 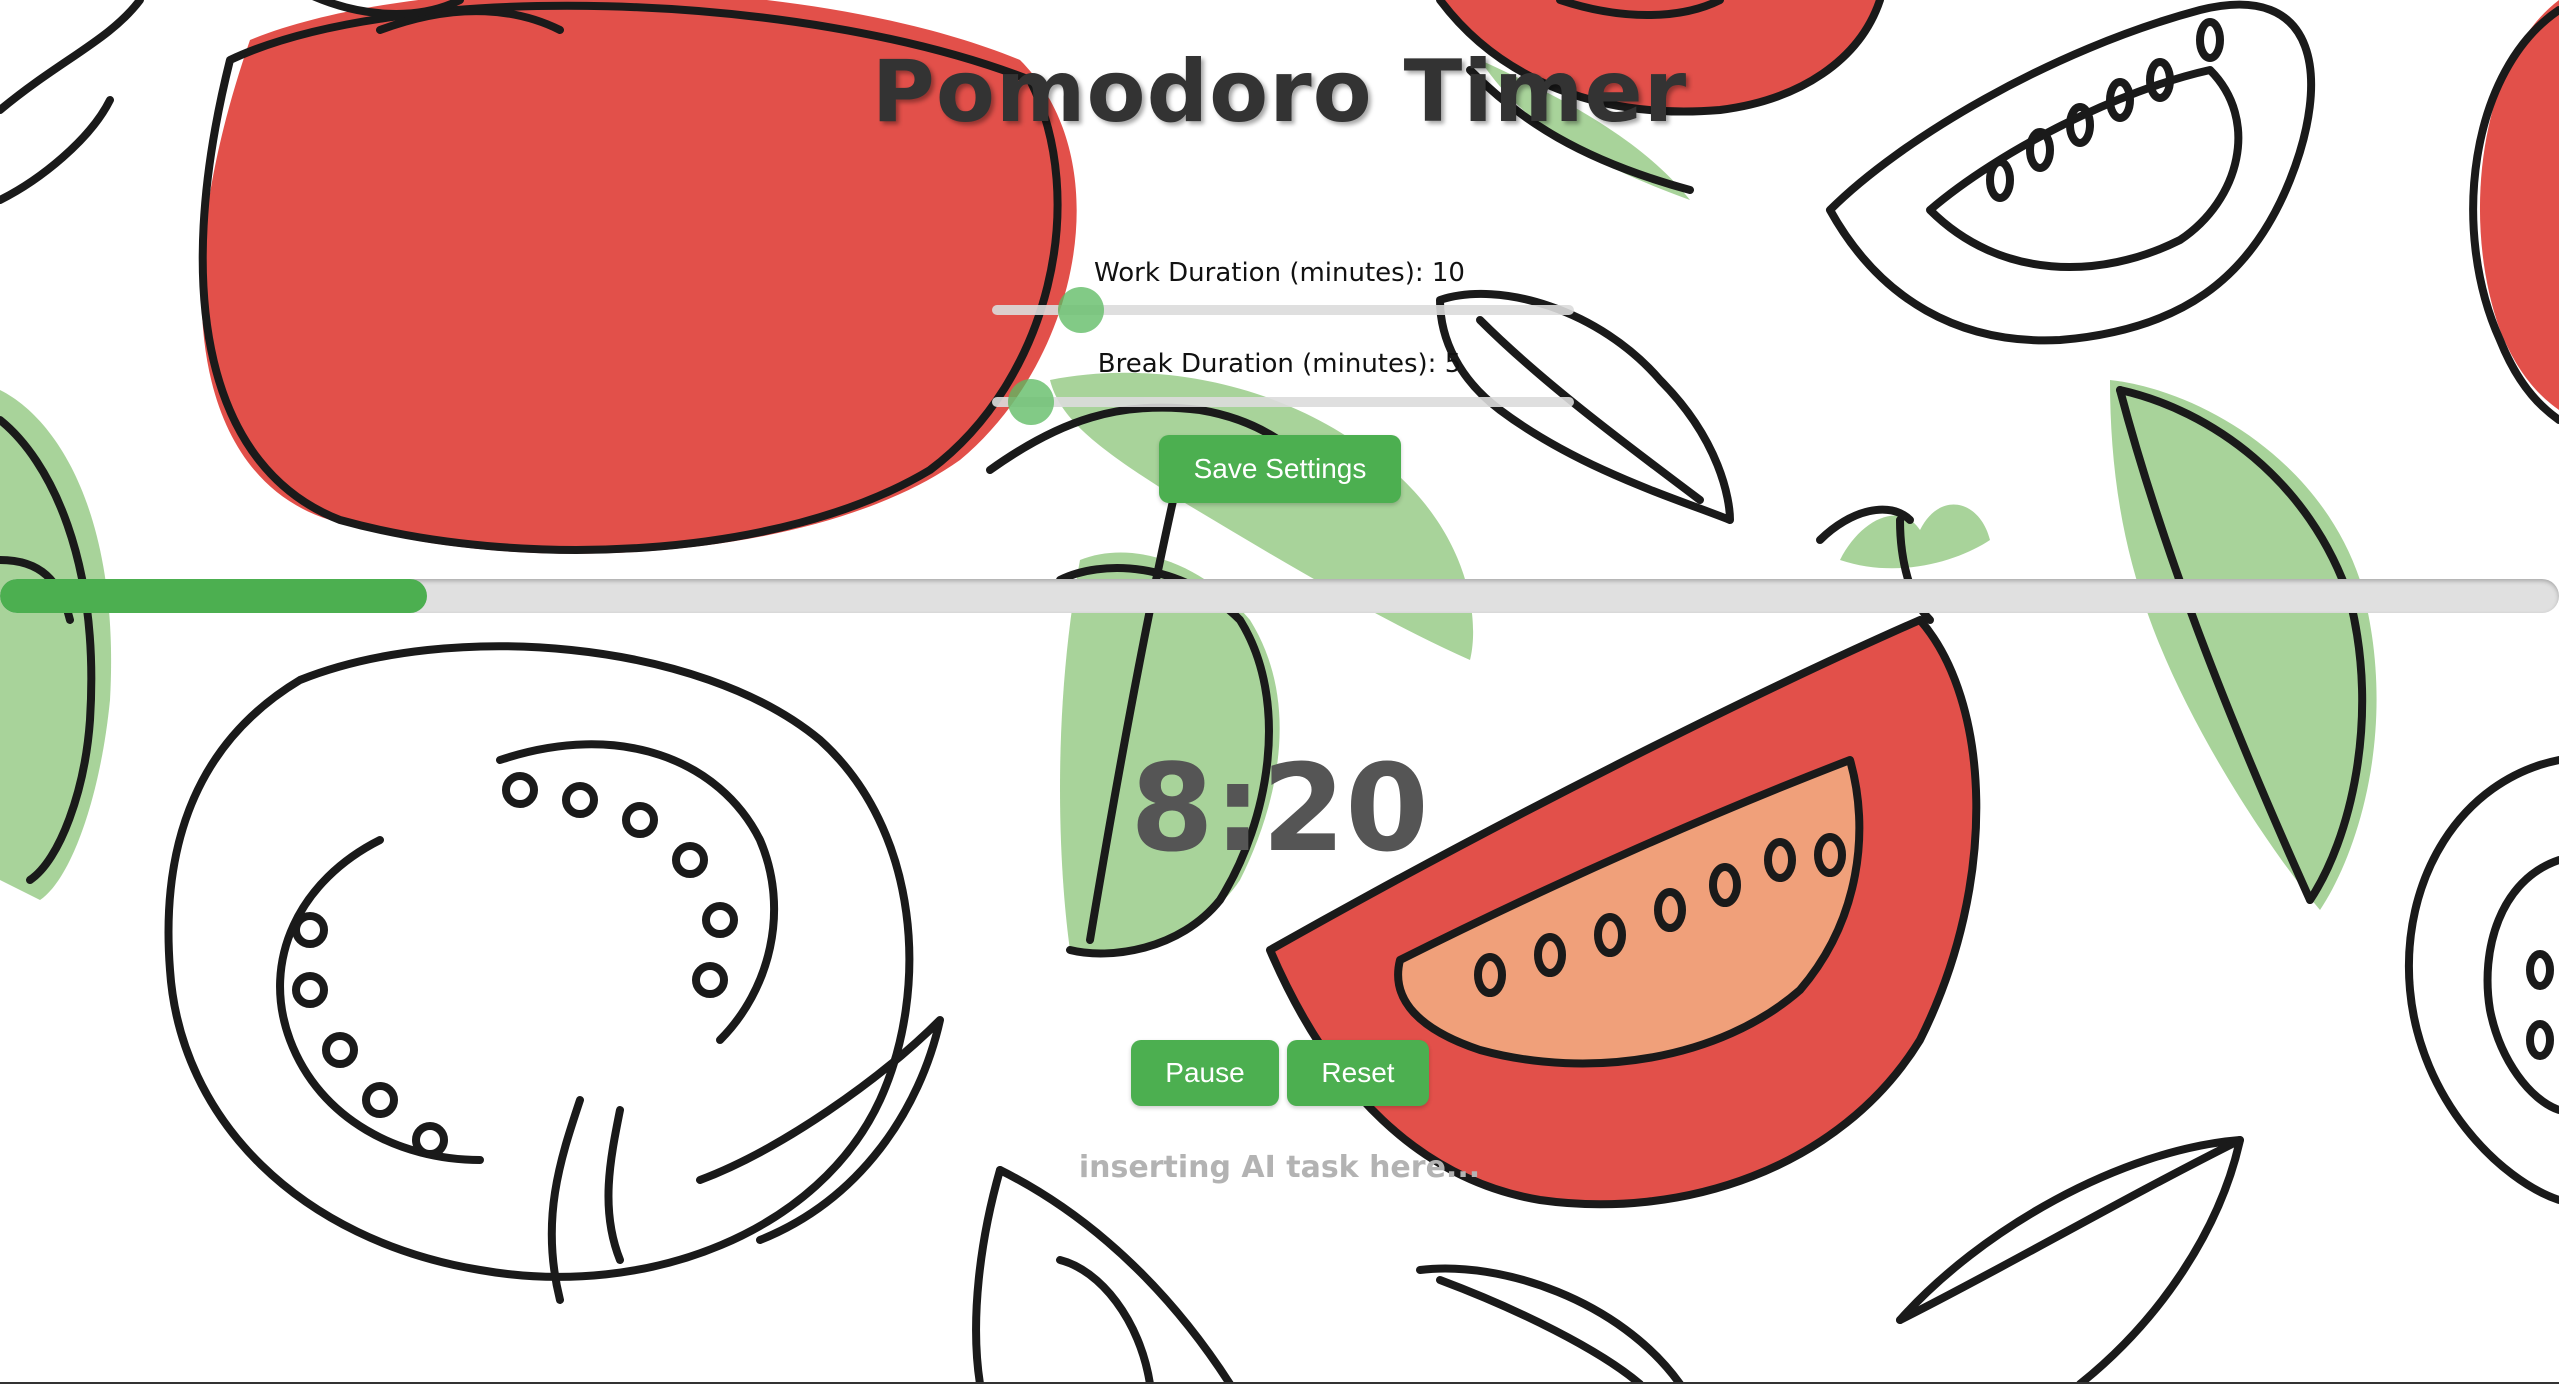 I want to click on work-duration-label: Work Duration (minutes): 10, so click(x=1279, y=273).